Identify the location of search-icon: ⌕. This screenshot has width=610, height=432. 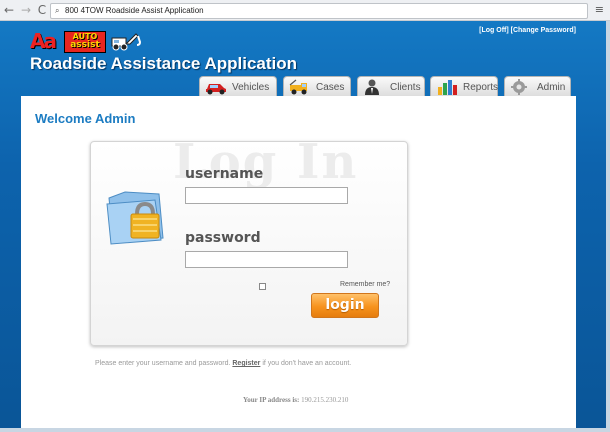
(57, 10).